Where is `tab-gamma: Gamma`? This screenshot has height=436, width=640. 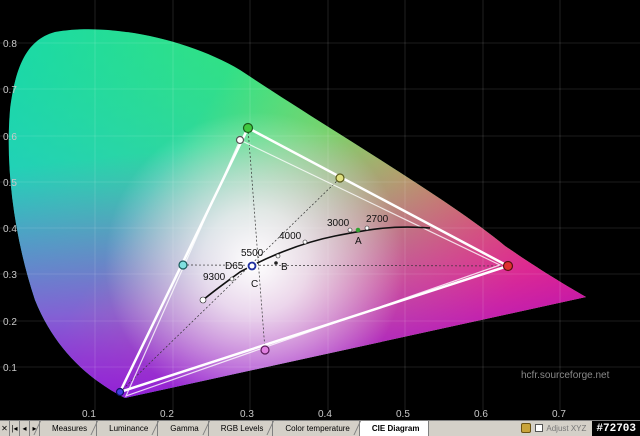 tab-gamma: Gamma is located at coordinates (183, 428).